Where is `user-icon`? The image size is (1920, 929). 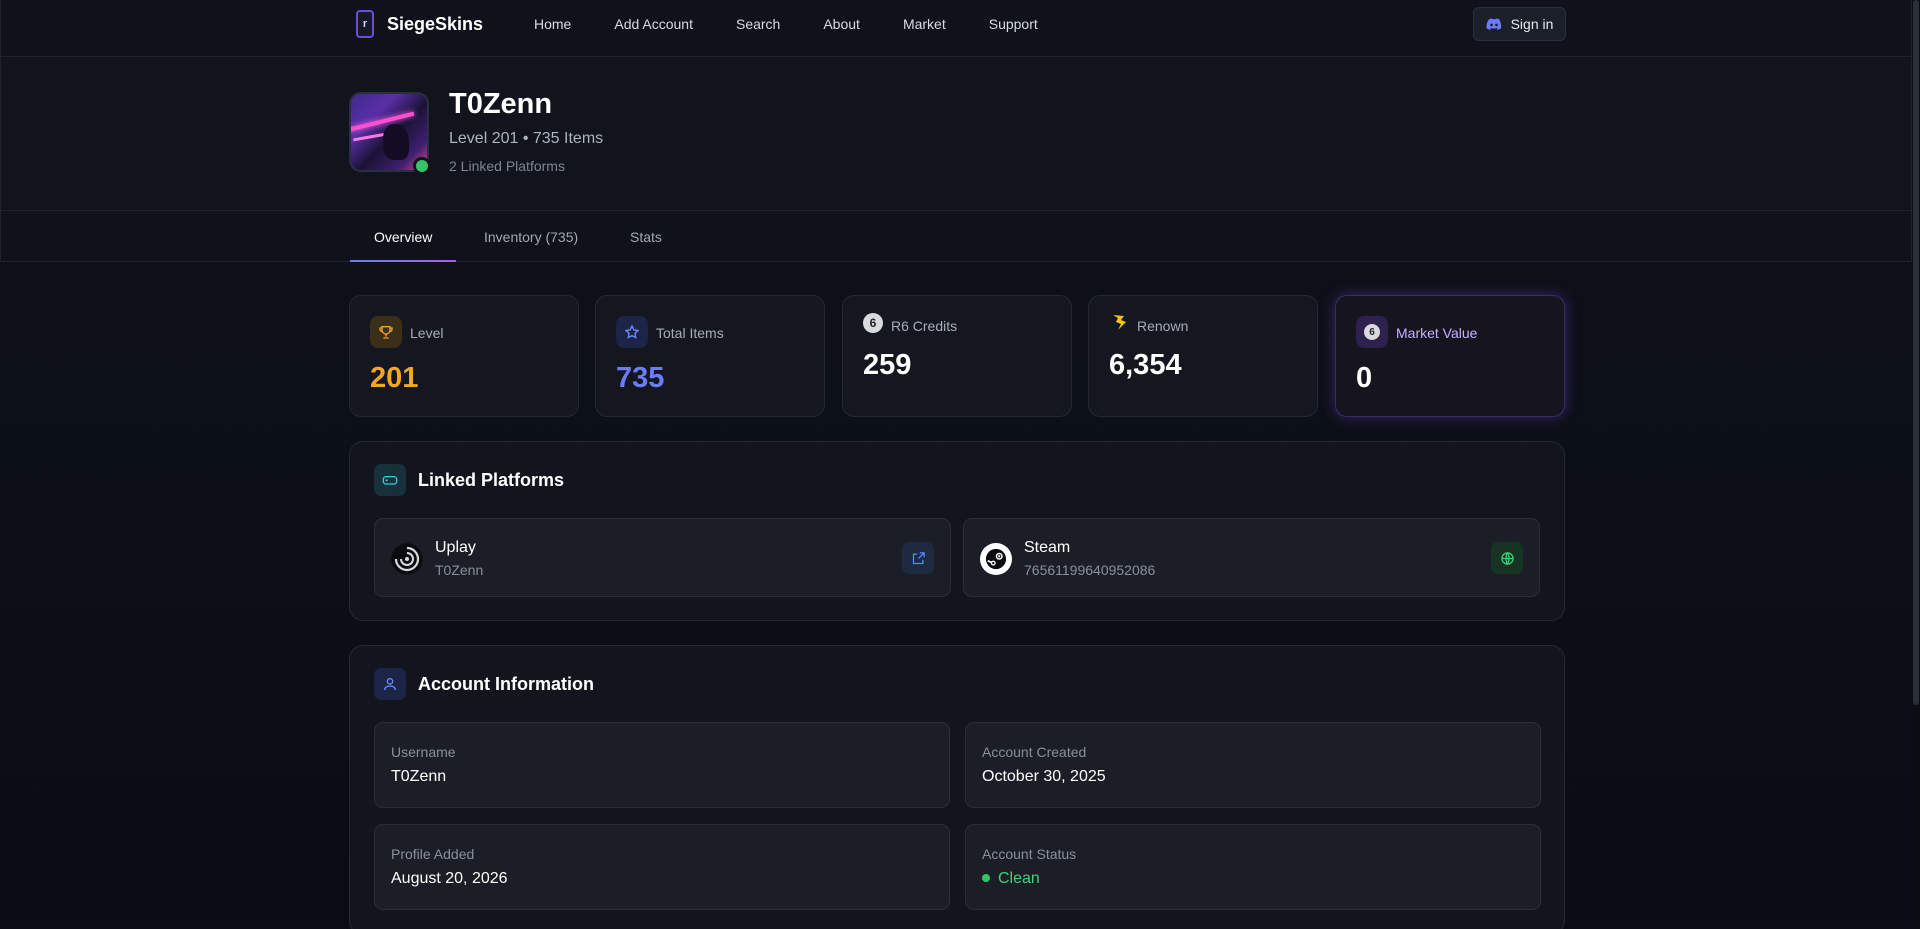
user-icon is located at coordinates (390, 684).